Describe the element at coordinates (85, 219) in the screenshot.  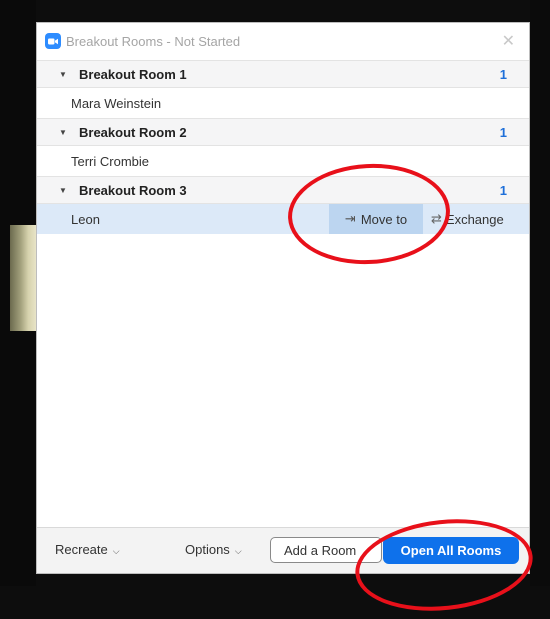
I see `participant-name: Leon` at that location.